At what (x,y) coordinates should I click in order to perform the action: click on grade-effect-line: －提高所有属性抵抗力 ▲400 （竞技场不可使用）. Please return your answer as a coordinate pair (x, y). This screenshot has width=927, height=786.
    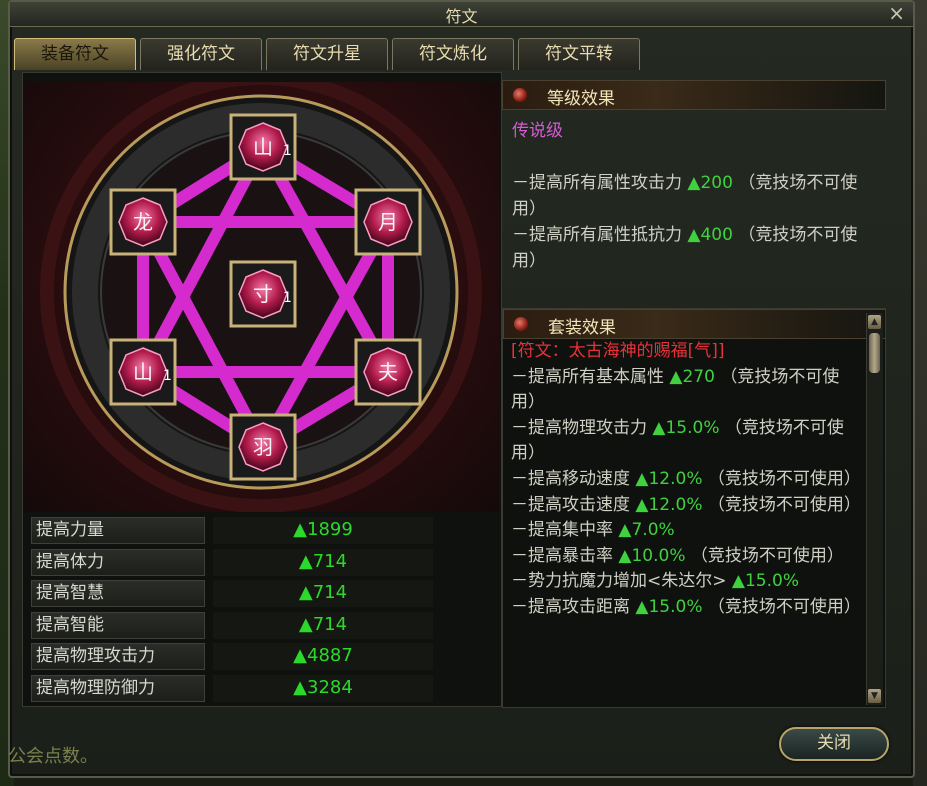
    Looking at the image, I should click on (692, 248).